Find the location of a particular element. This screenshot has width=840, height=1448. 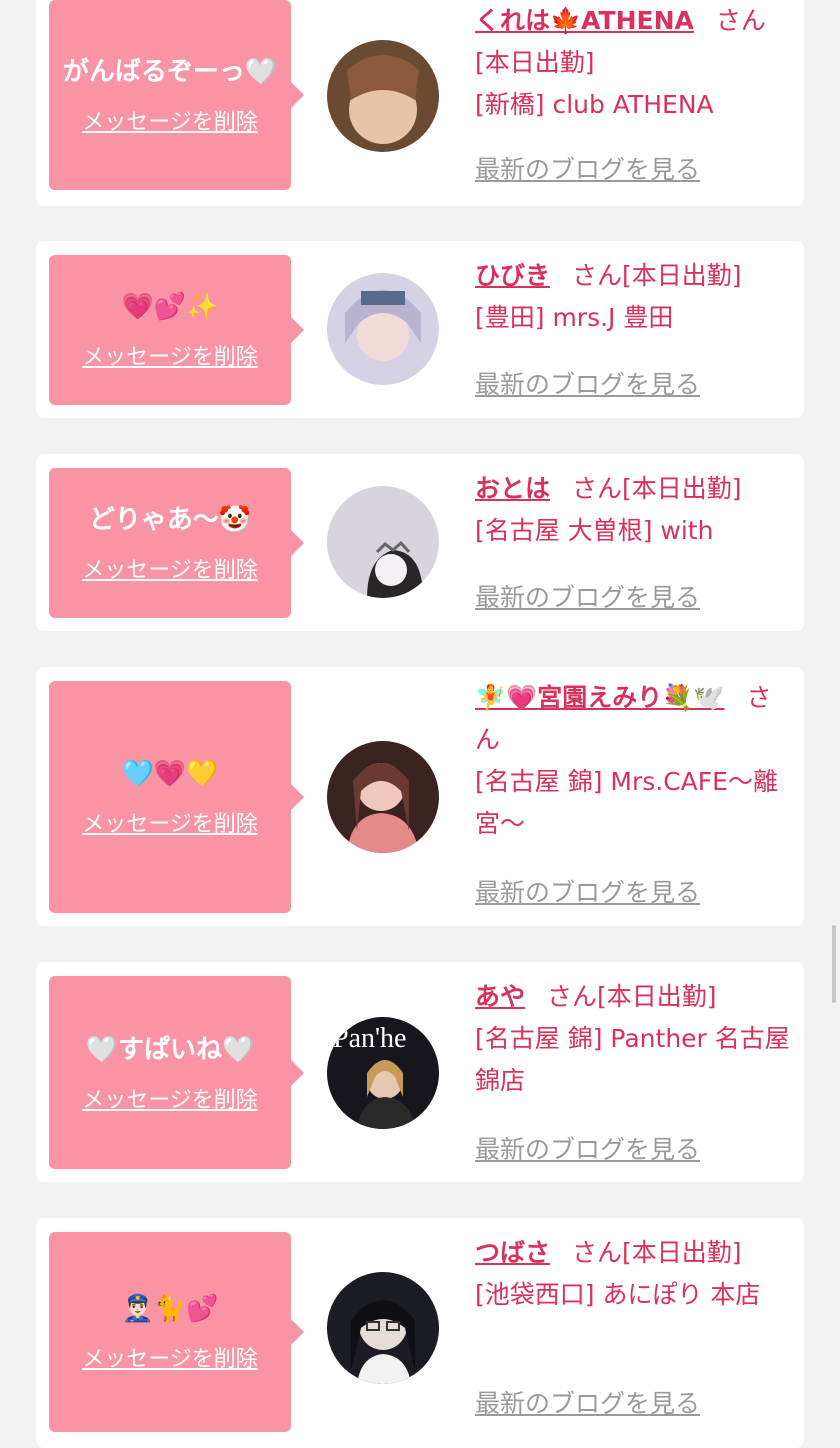

cast-info: ひびき さん[本日出勤] [豊田] mrs.J 豊田 is located at coordinates (634, 297).